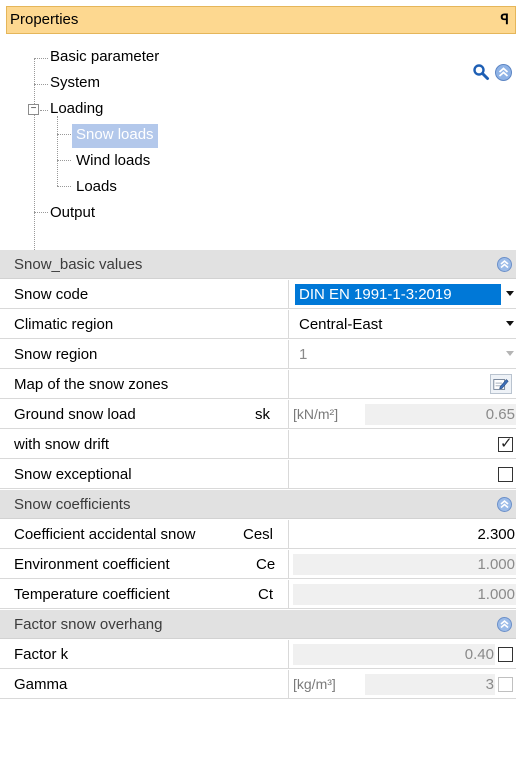 This screenshot has height=771, width=516. I want to click on row-label: Ground snow load, so click(75, 414).